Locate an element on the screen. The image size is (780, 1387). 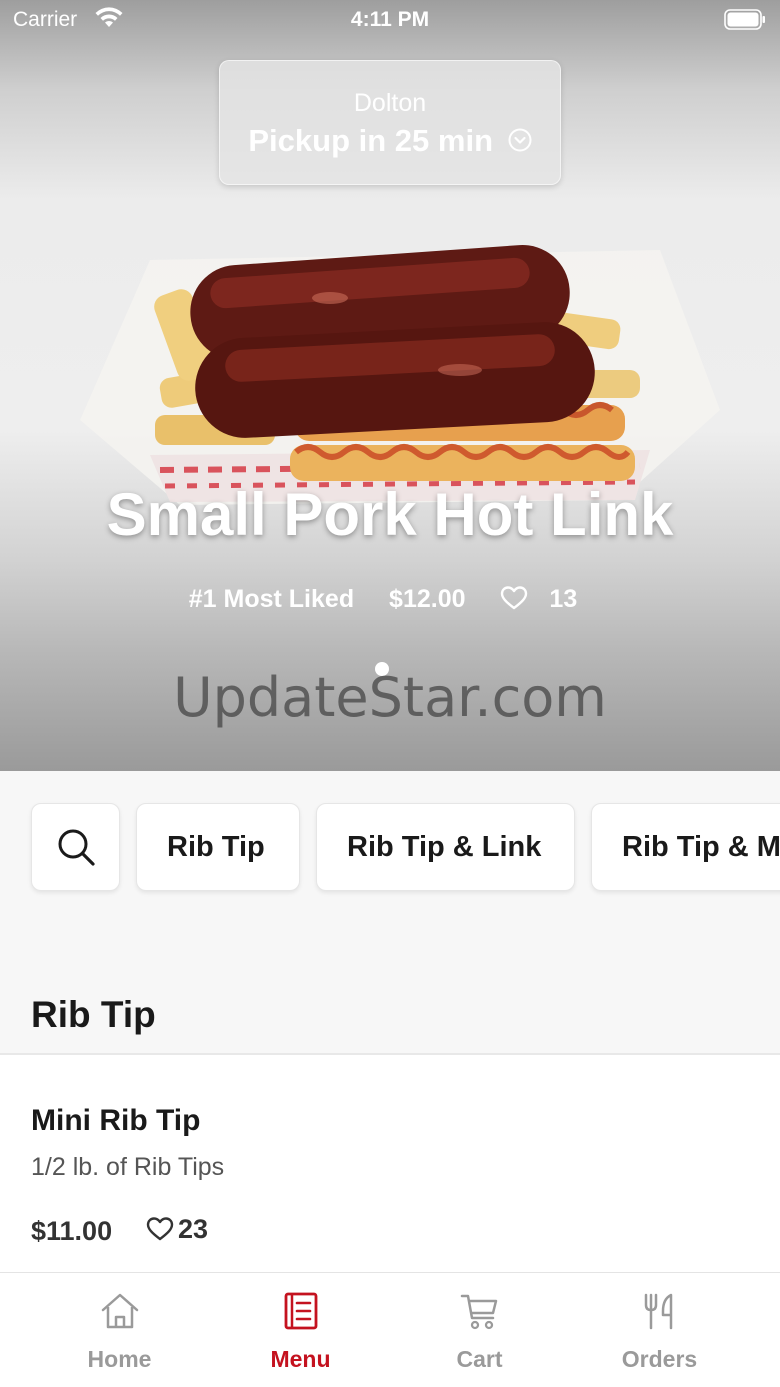
featured-price: $12.00 is located at coordinates (427, 598).